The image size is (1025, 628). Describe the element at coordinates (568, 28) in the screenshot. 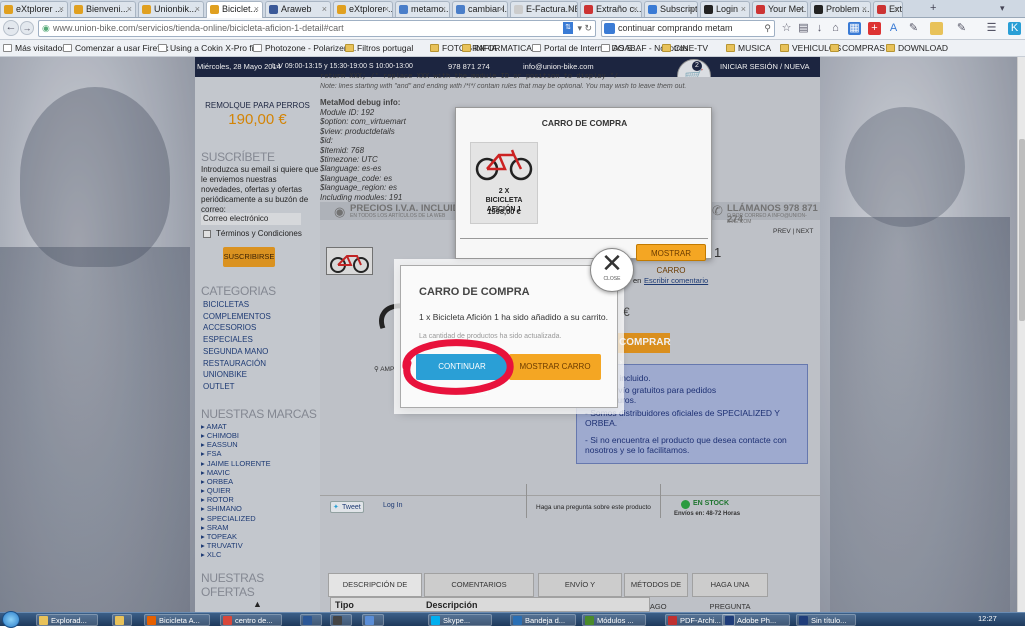

I see `rss-icon: ⇅` at that location.